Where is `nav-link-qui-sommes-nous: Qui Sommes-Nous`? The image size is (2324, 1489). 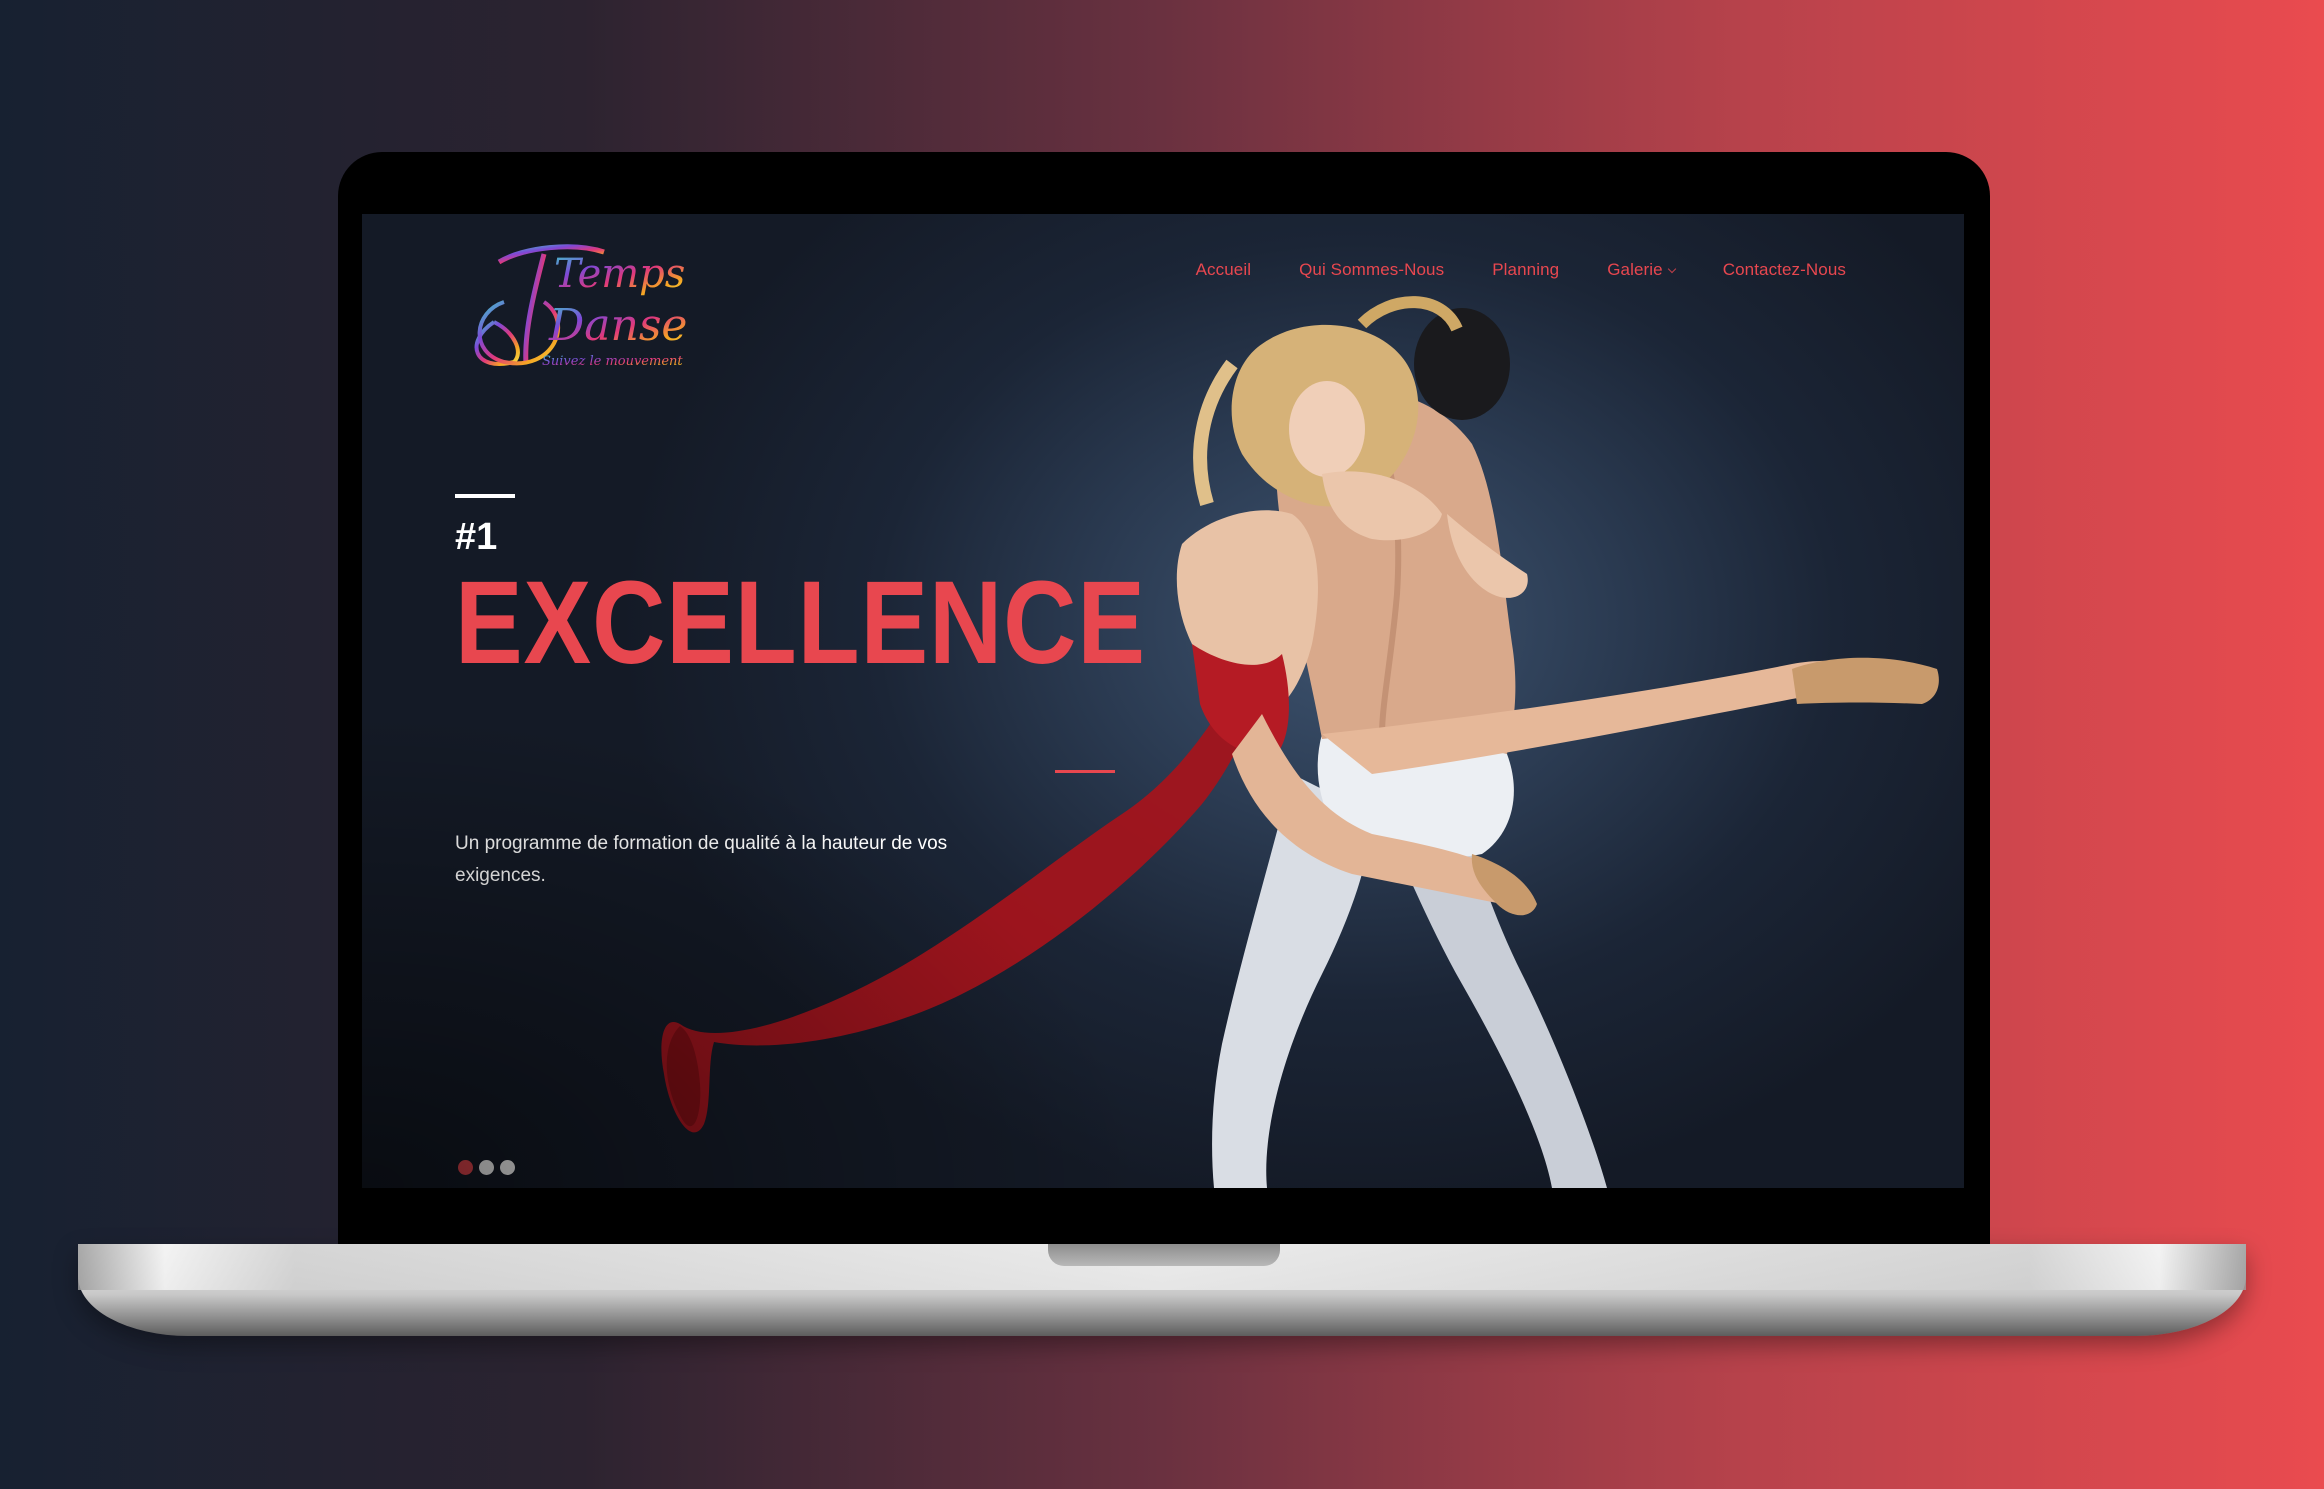 nav-link-qui-sommes-nous: Qui Sommes-Nous is located at coordinates (1371, 270).